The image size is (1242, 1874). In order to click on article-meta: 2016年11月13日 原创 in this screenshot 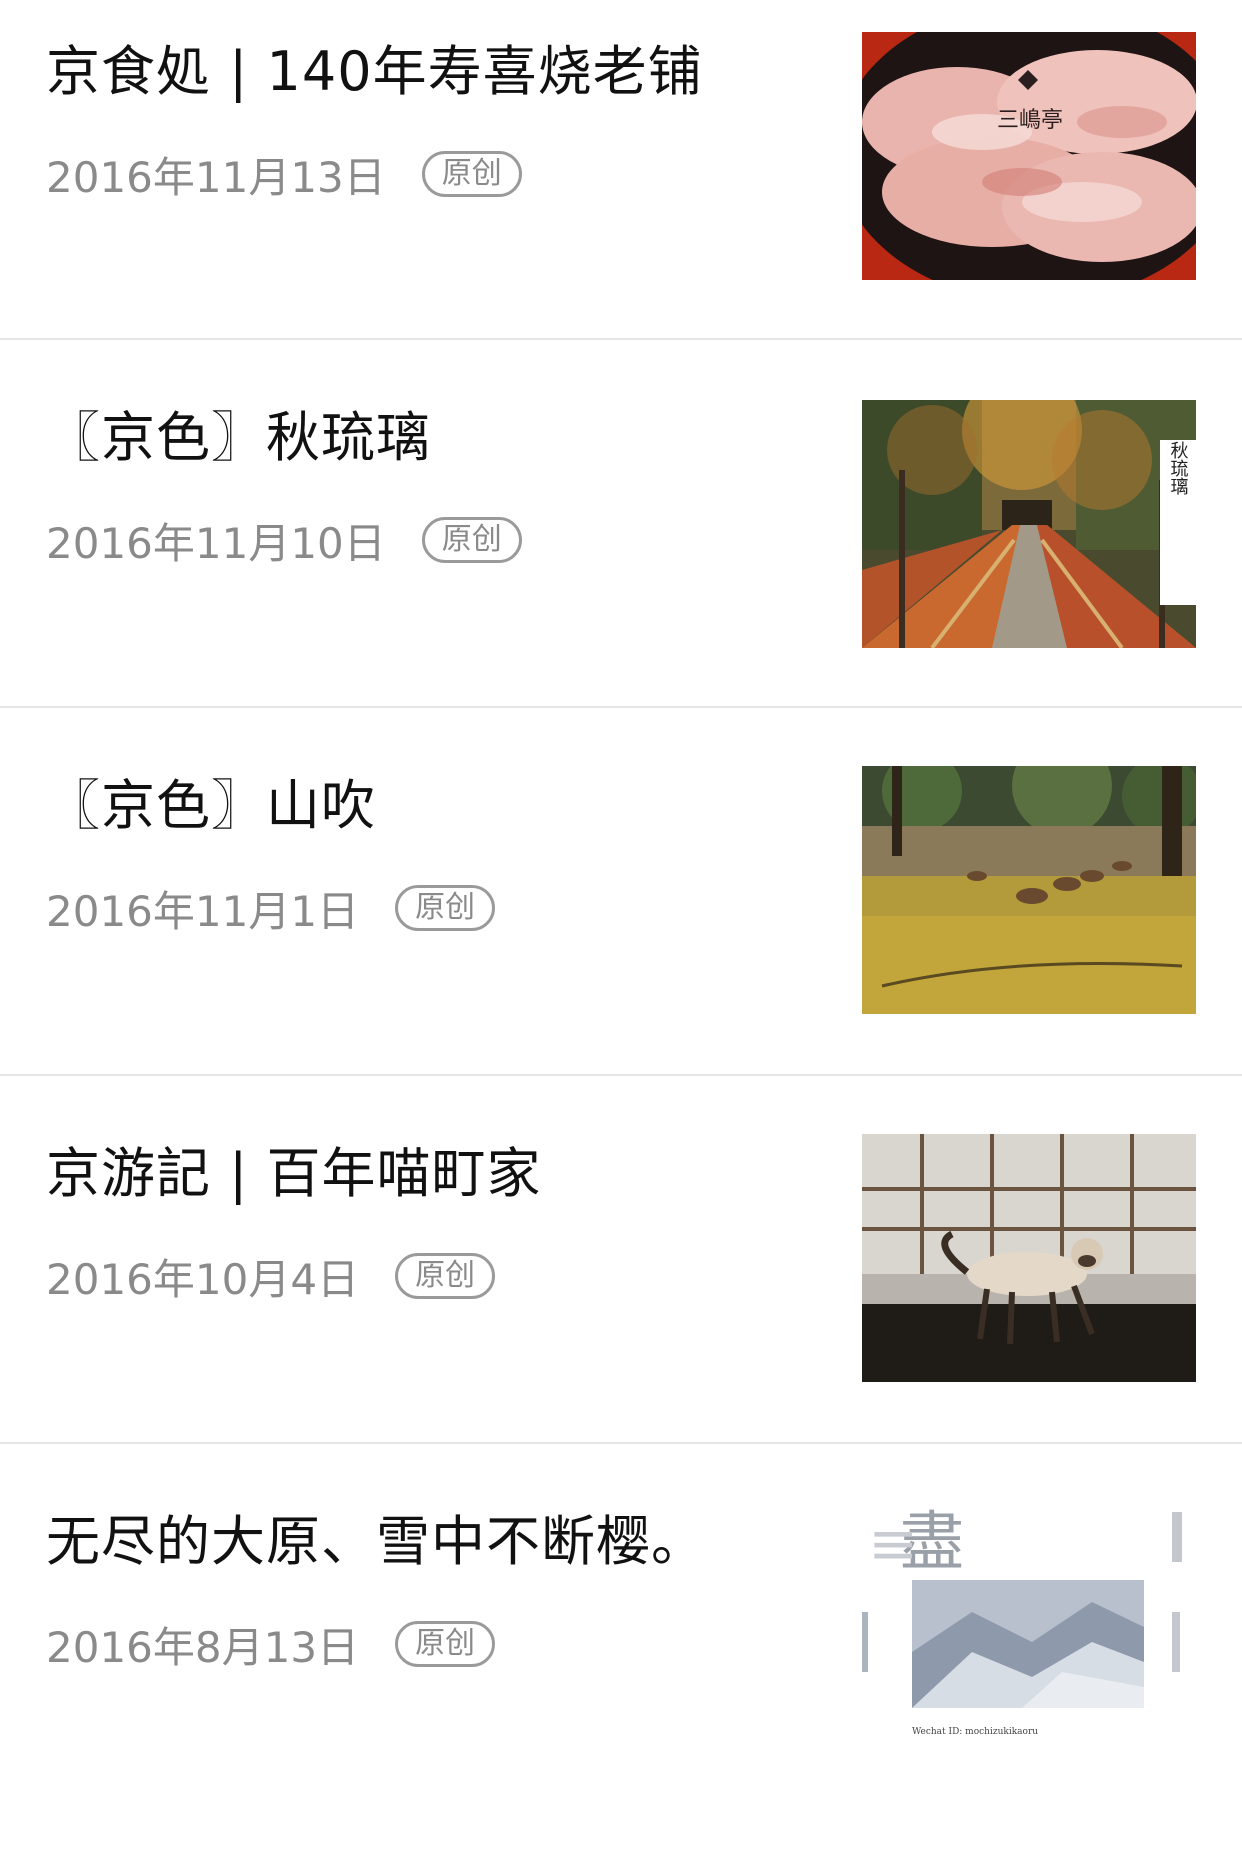, I will do `click(284, 174)`.